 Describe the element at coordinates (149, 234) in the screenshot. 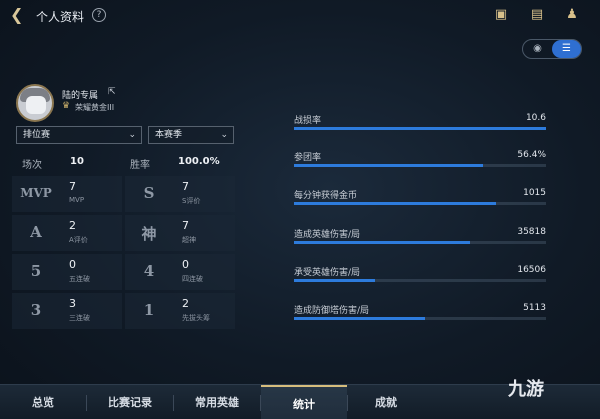

I see `godlike-icon: 神` at that location.